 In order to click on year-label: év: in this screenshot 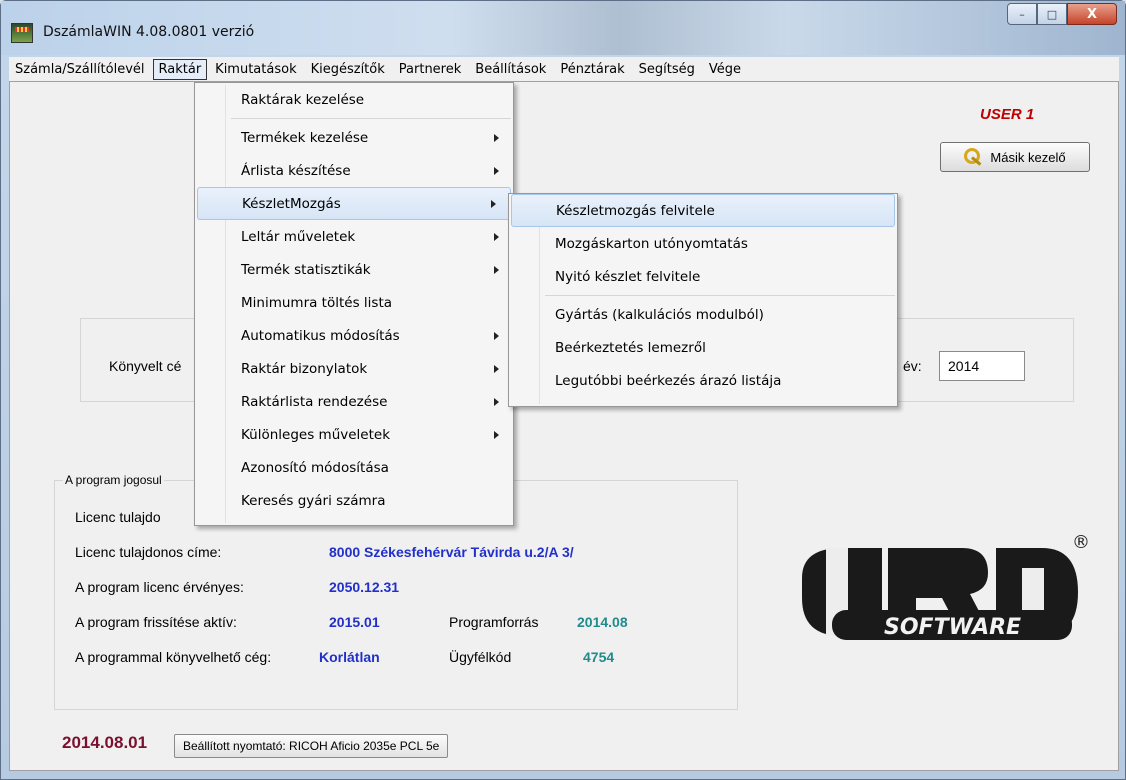, I will do `click(912, 366)`.